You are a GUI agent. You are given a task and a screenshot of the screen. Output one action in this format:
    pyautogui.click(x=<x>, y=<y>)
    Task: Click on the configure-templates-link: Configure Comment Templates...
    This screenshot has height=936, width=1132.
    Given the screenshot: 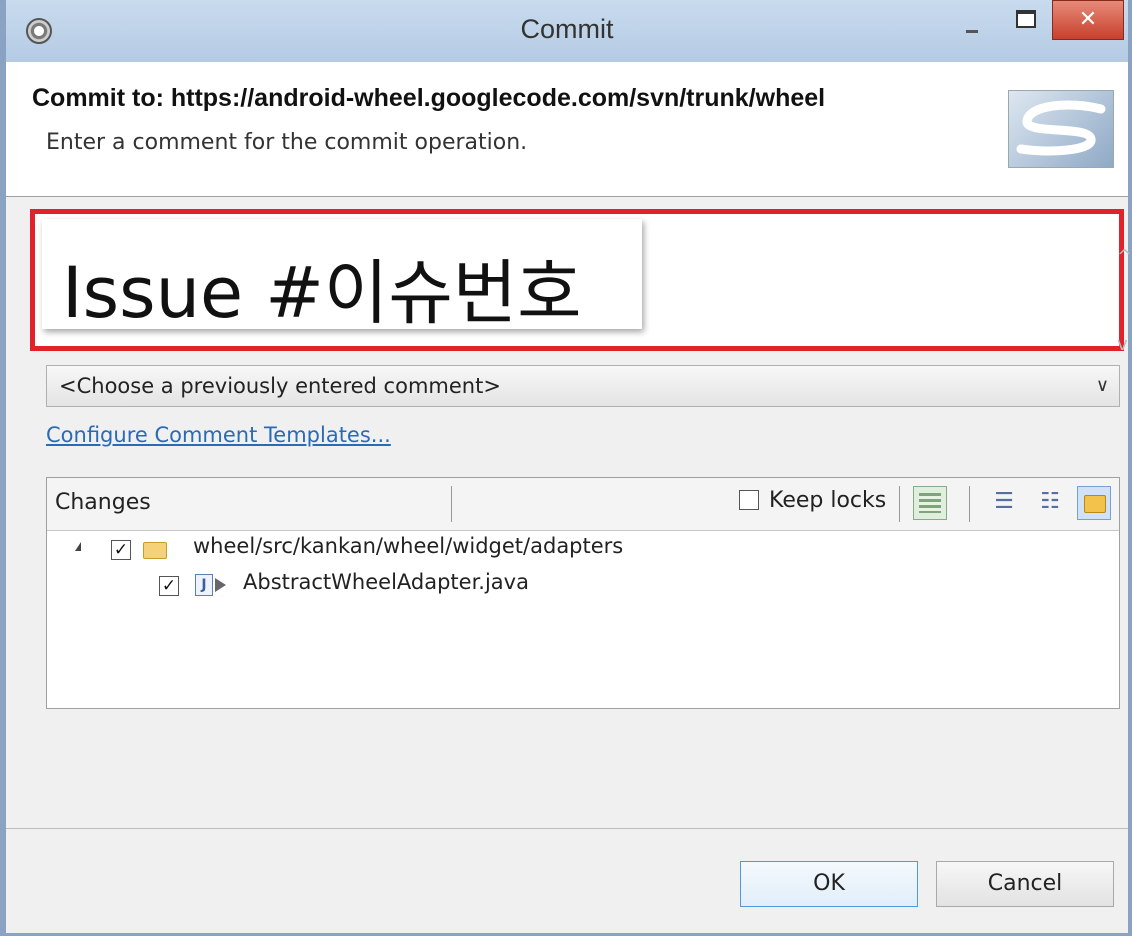 What is the action you would take?
    pyautogui.click(x=218, y=435)
    